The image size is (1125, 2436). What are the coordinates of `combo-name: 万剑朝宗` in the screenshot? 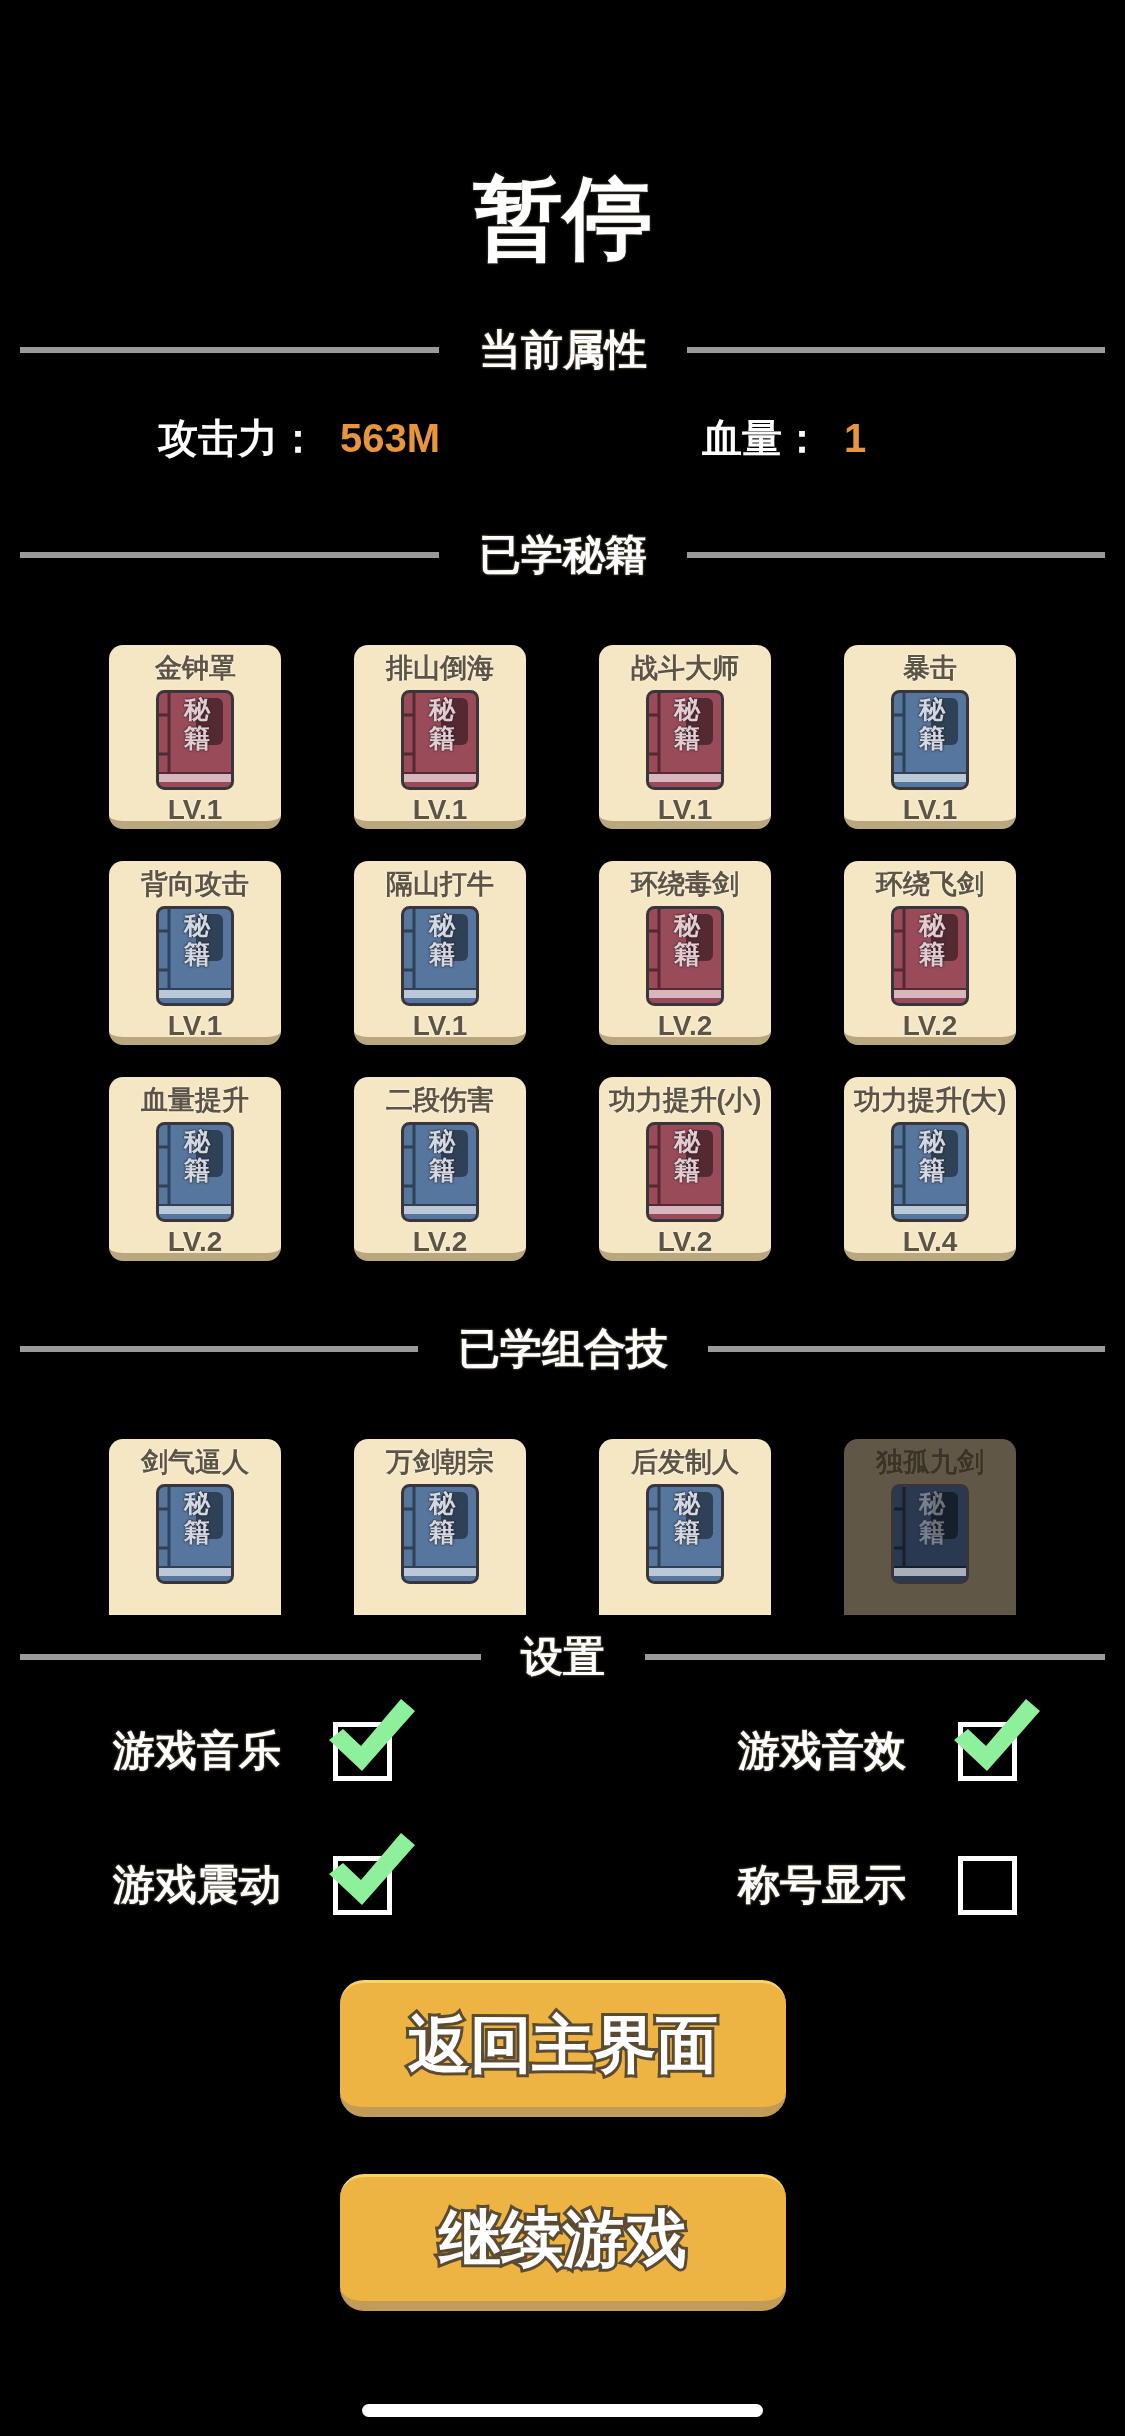 It's located at (440, 1462).